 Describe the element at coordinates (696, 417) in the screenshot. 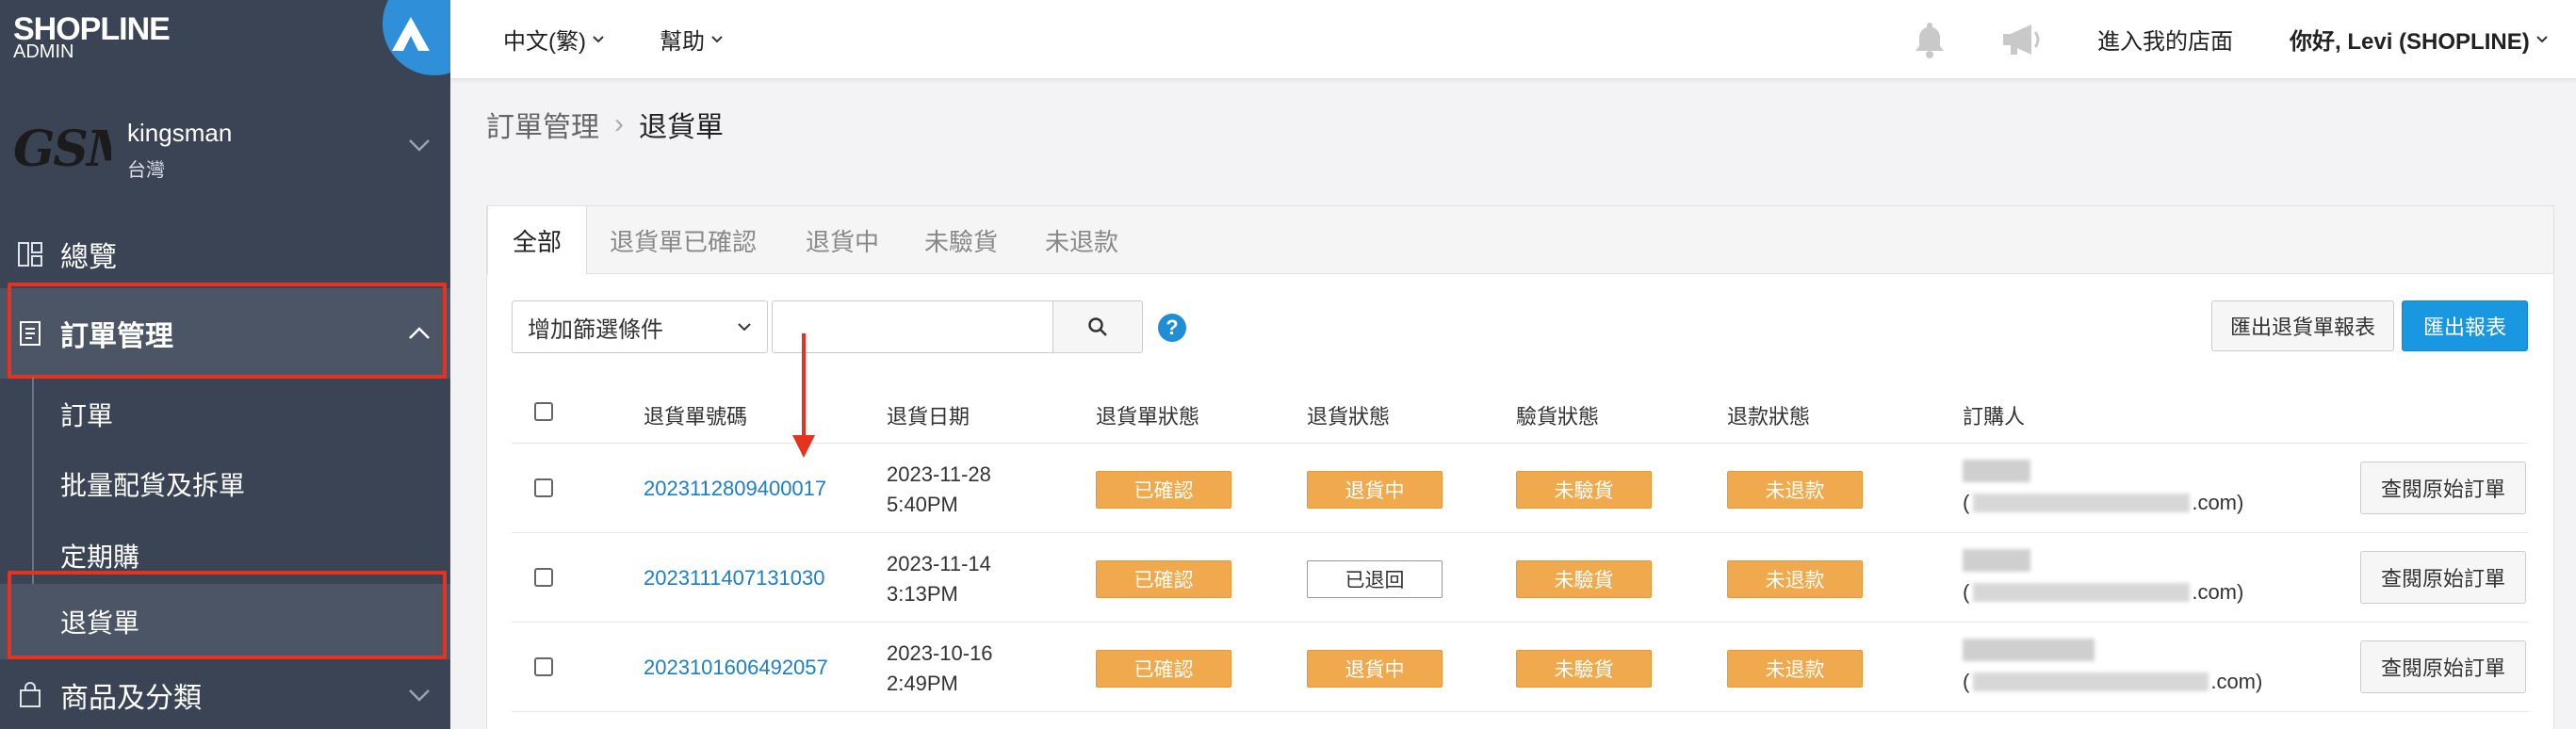

I see `col-return-number: 退貨單號碼` at that location.